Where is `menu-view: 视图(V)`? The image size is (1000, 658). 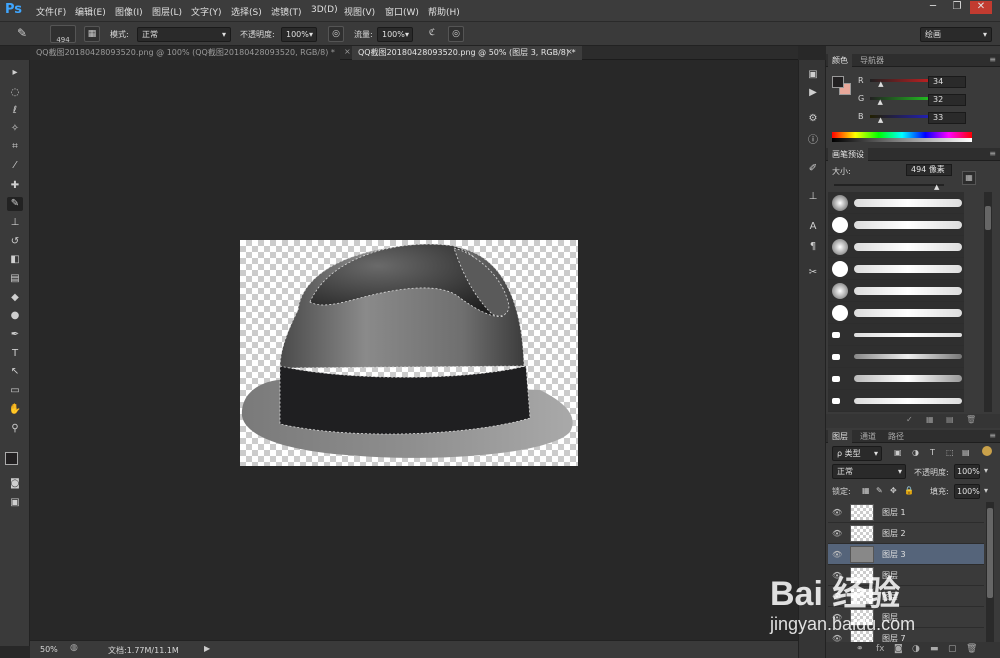
menu-view: 视图(V) is located at coordinates (359, 11).